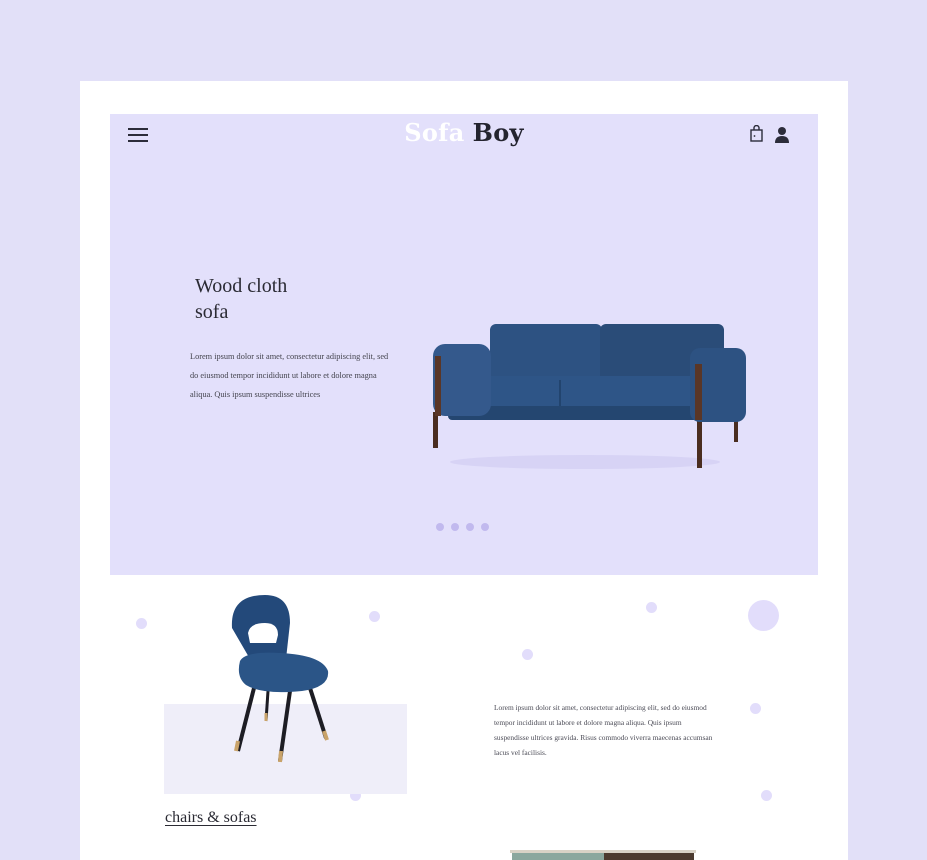 Image resolution: width=927 pixels, height=860 pixels. I want to click on hero-title-line1: Wood cloth, so click(241, 286).